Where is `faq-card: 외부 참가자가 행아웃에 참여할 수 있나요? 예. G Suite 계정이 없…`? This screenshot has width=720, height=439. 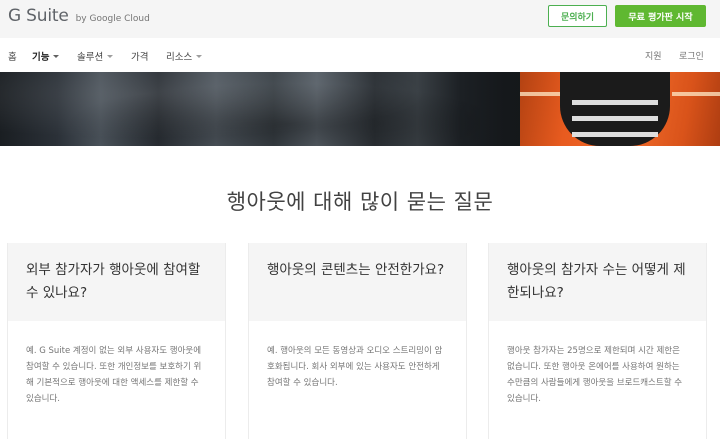 faq-card: 외부 참가자가 행아웃에 참여할 수 있나요? 예. G Suite 계정이 없… is located at coordinates (116, 341).